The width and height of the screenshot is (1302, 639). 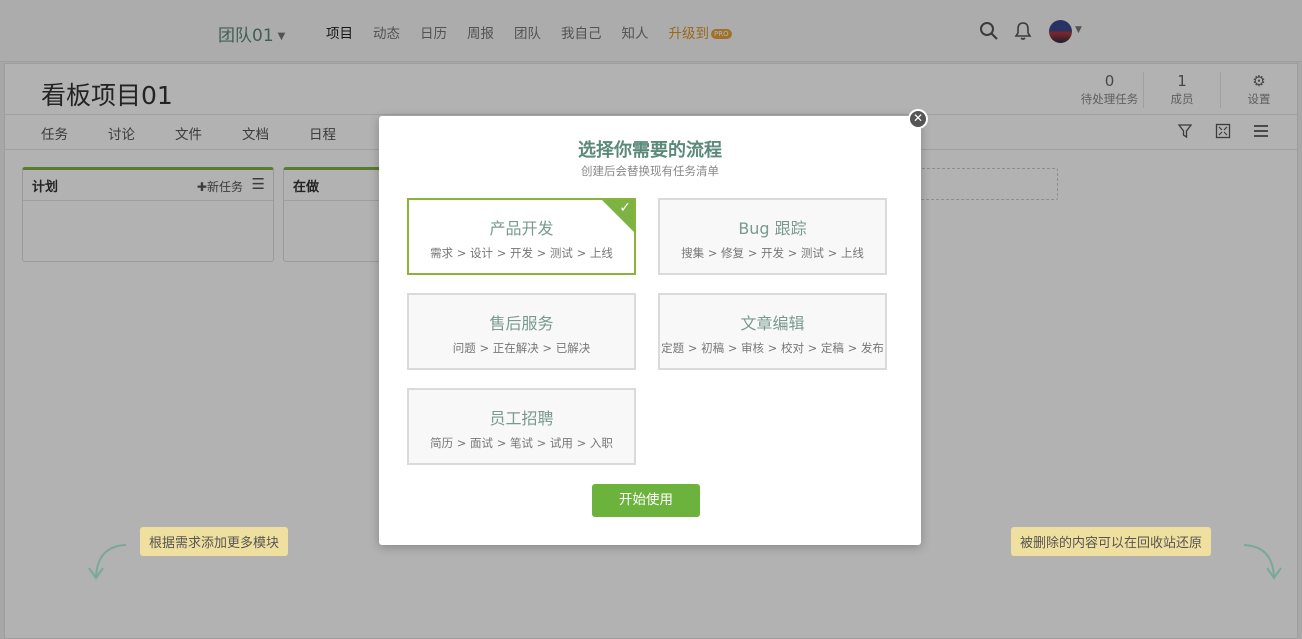 I want to click on option-name: 售后服务, so click(x=521, y=323).